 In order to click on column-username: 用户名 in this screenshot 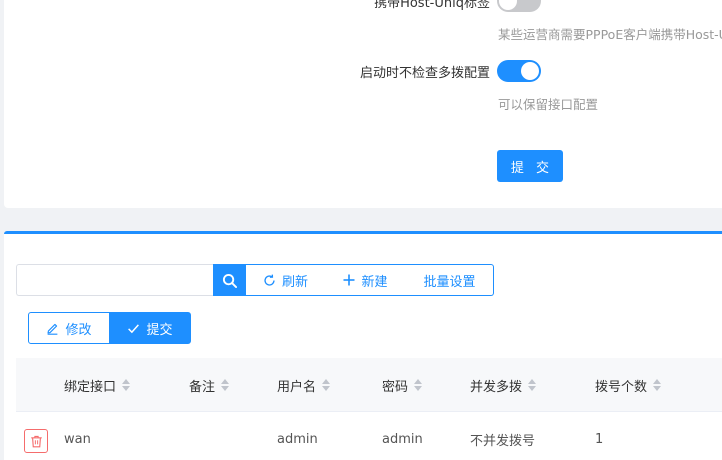, I will do `click(304, 385)`.